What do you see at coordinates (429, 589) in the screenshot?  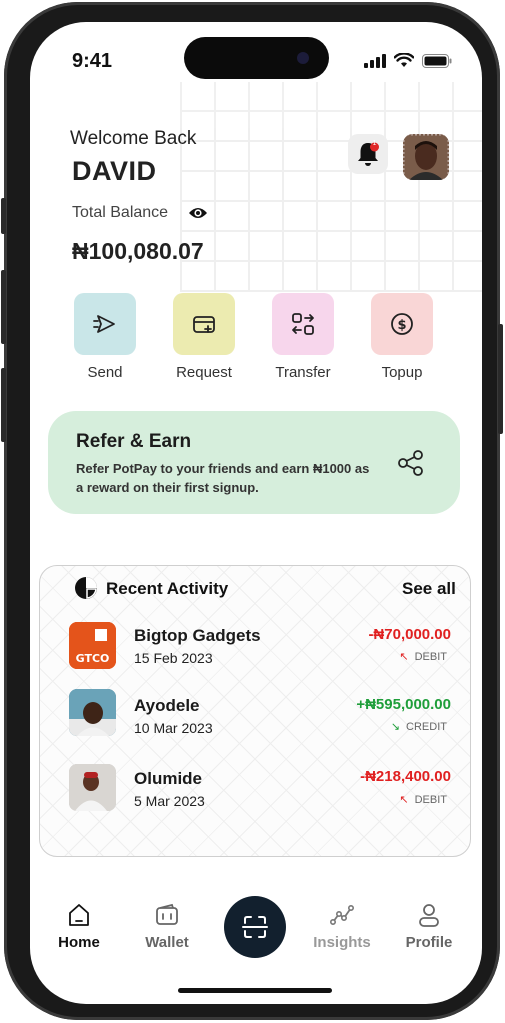 I see `see-all-link: See all` at bounding box center [429, 589].